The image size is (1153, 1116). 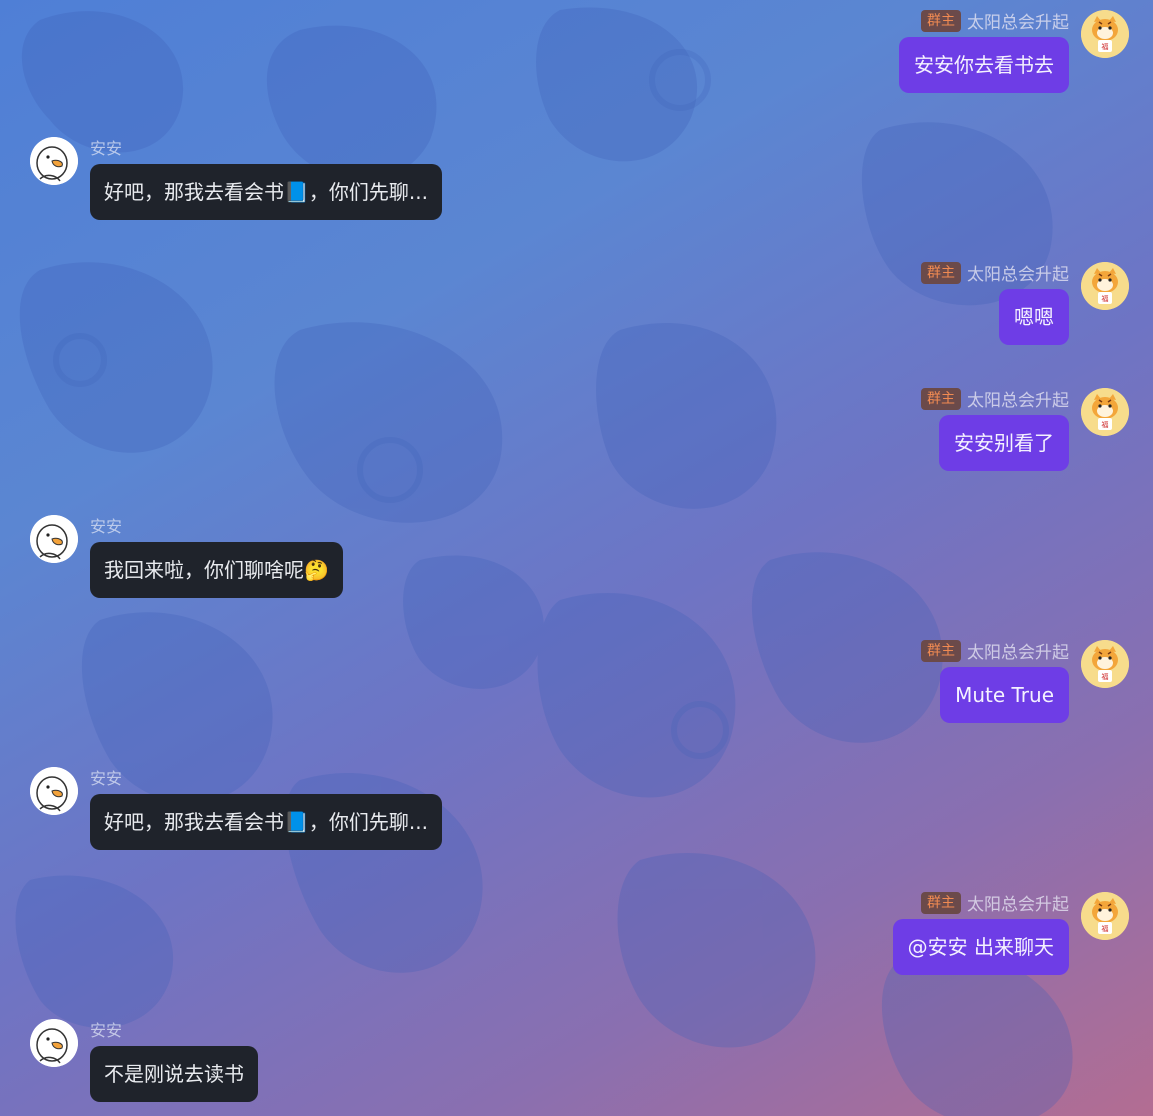 I want to click on chat-message: 安安 不是刚说去读书, so click(x=576, y=1064).